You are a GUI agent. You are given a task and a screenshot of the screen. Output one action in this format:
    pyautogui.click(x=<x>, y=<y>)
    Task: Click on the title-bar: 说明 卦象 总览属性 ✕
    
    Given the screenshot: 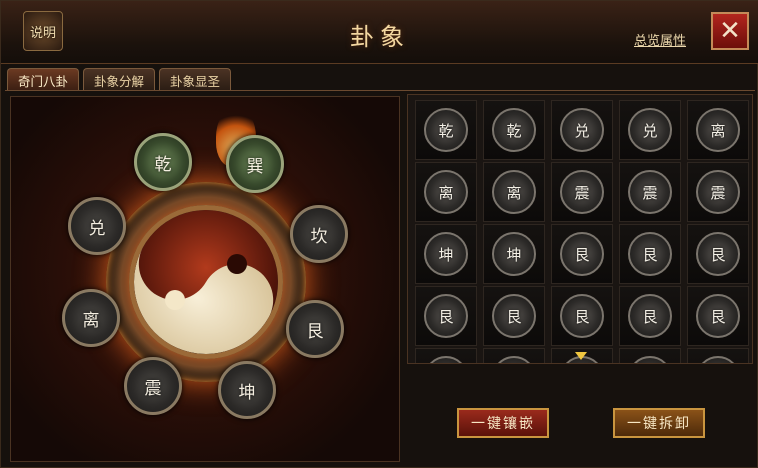 What is the action you would take?
    pyautogui.click(x=379, y=32)
    